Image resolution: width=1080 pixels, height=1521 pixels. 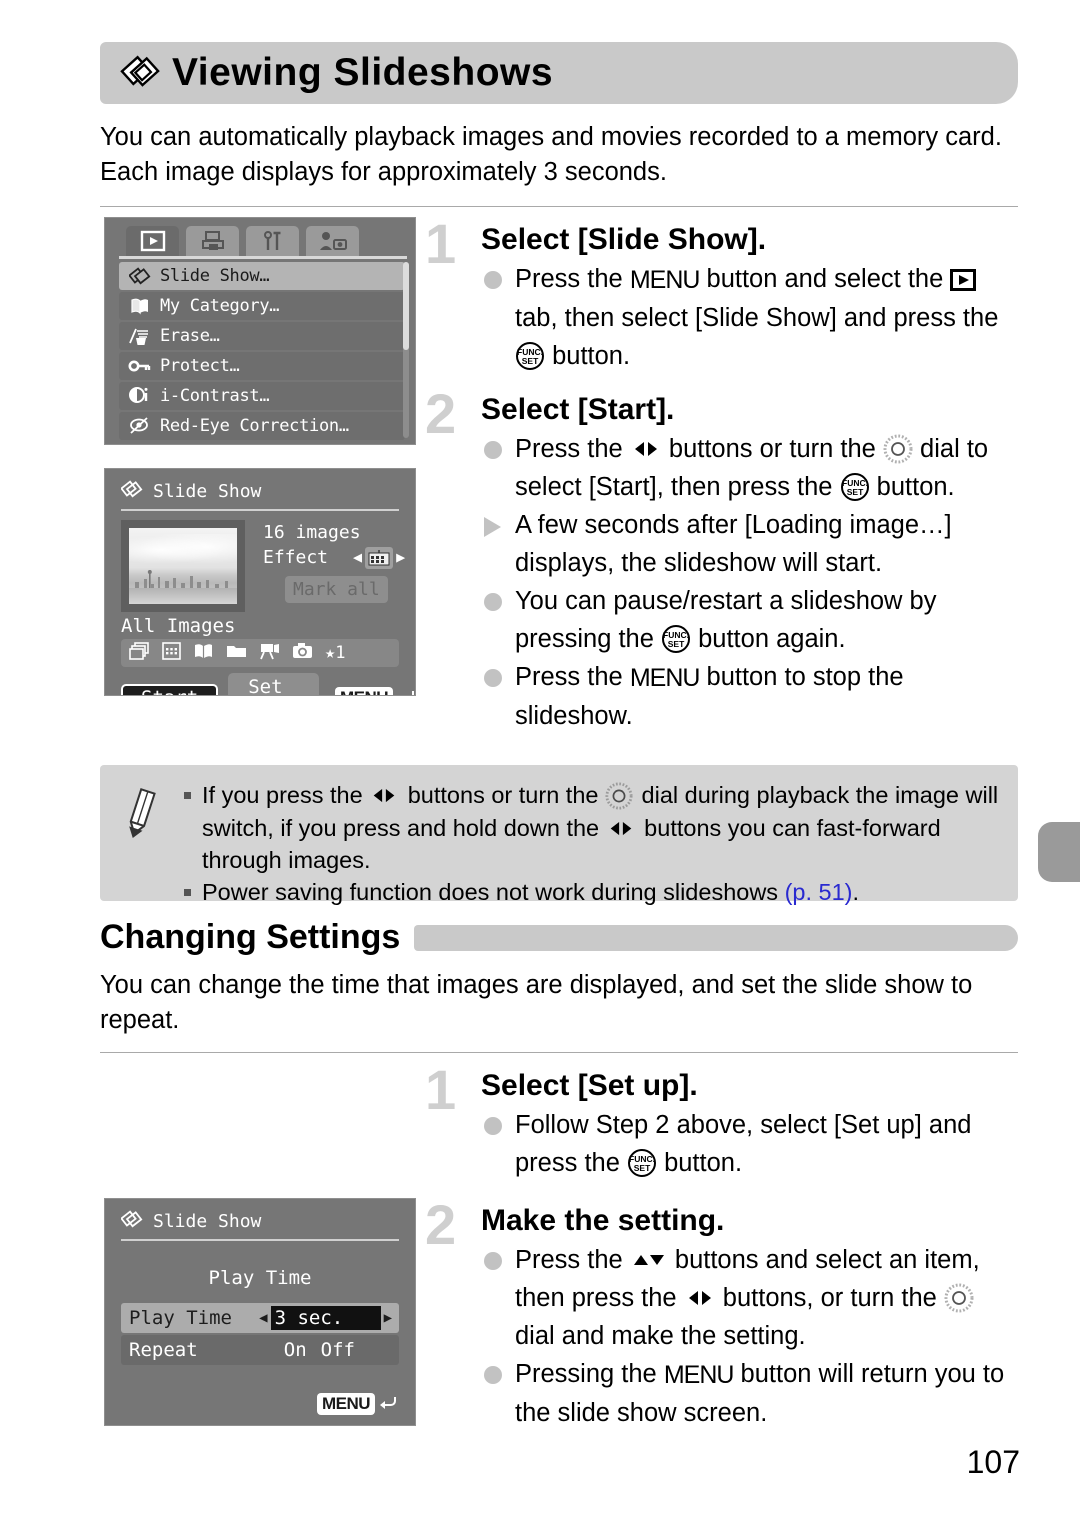 I want to click on preview-thumbnail-frame, so click(x=183, y=566).